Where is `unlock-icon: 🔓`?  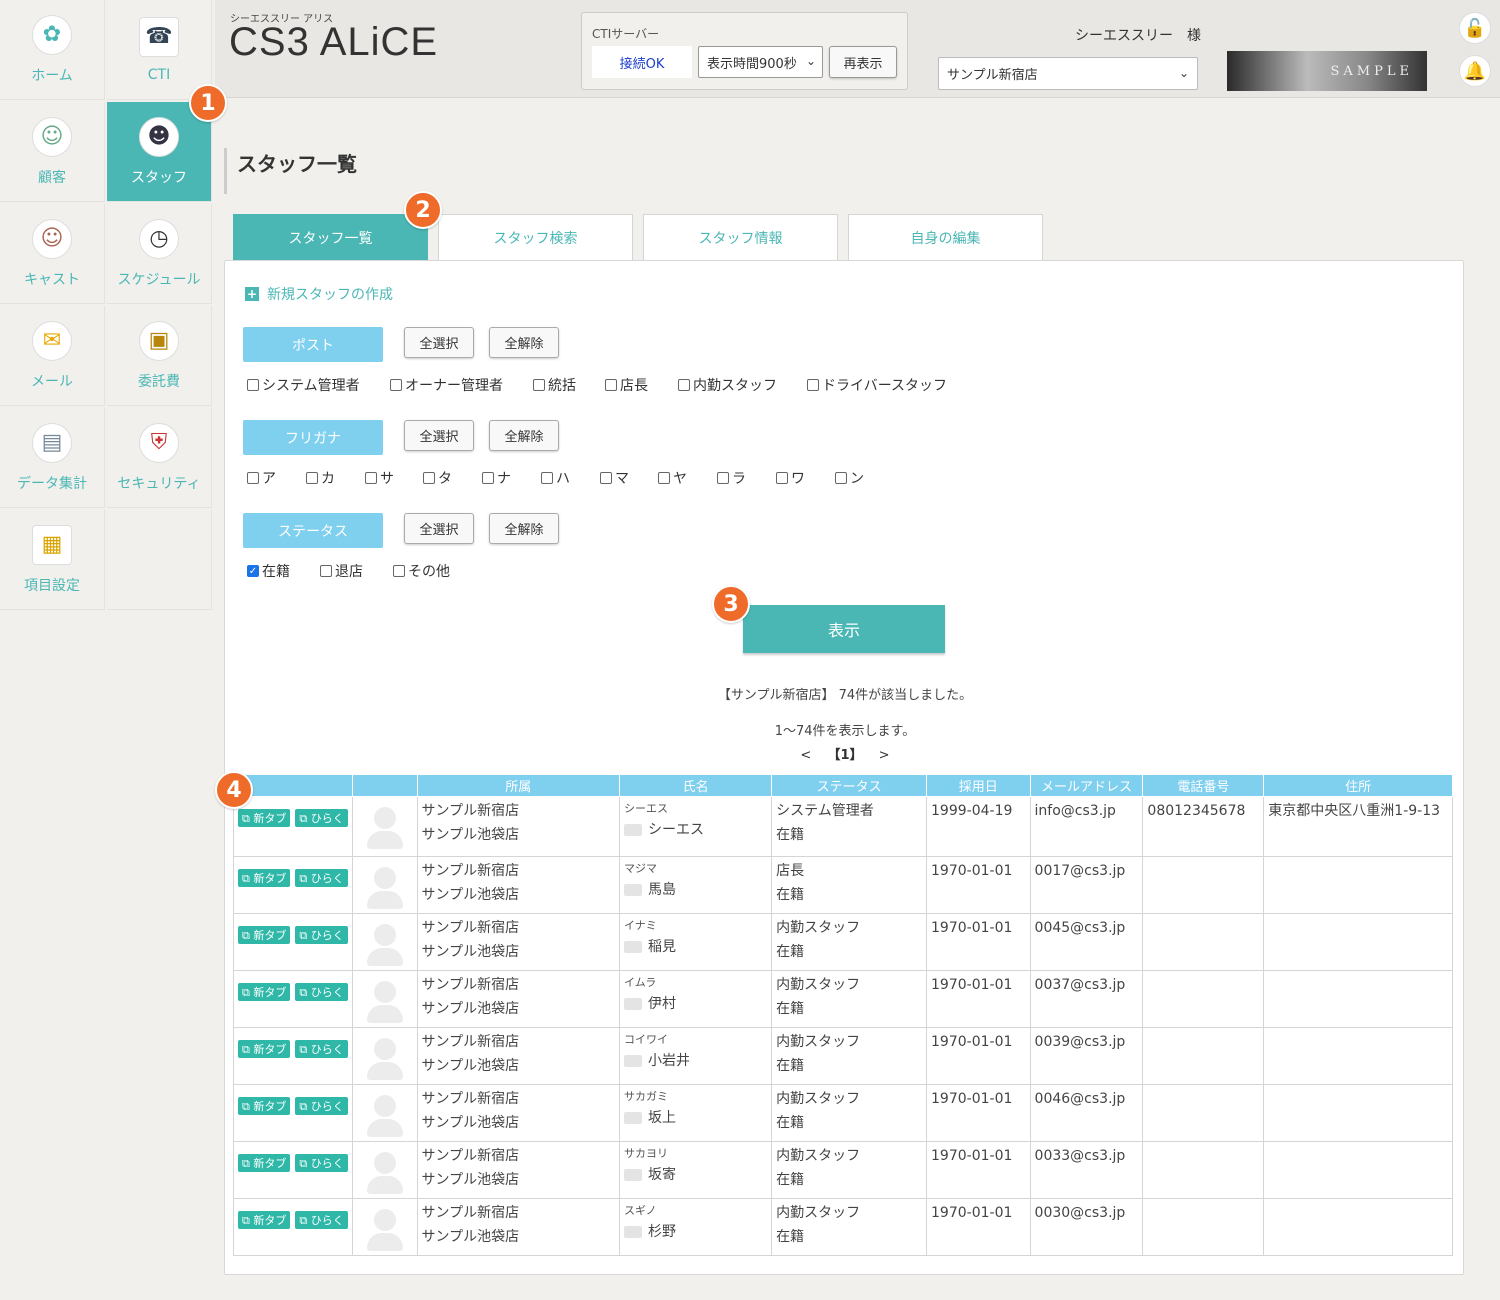
unlock-icon: 🔓 is located at coordinates (1475, 28).